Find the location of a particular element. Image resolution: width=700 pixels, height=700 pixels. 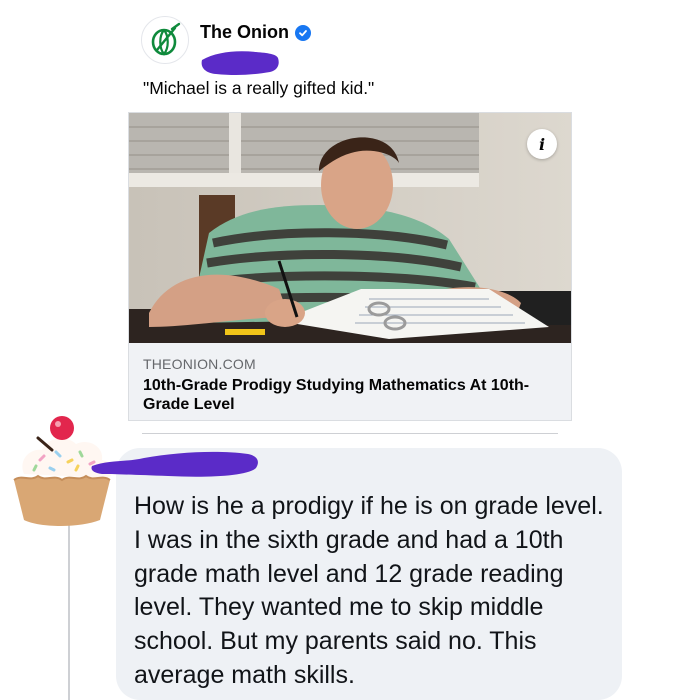

post-caption: "Michael is a really gifted kid." is located at coordinates (259, 88).